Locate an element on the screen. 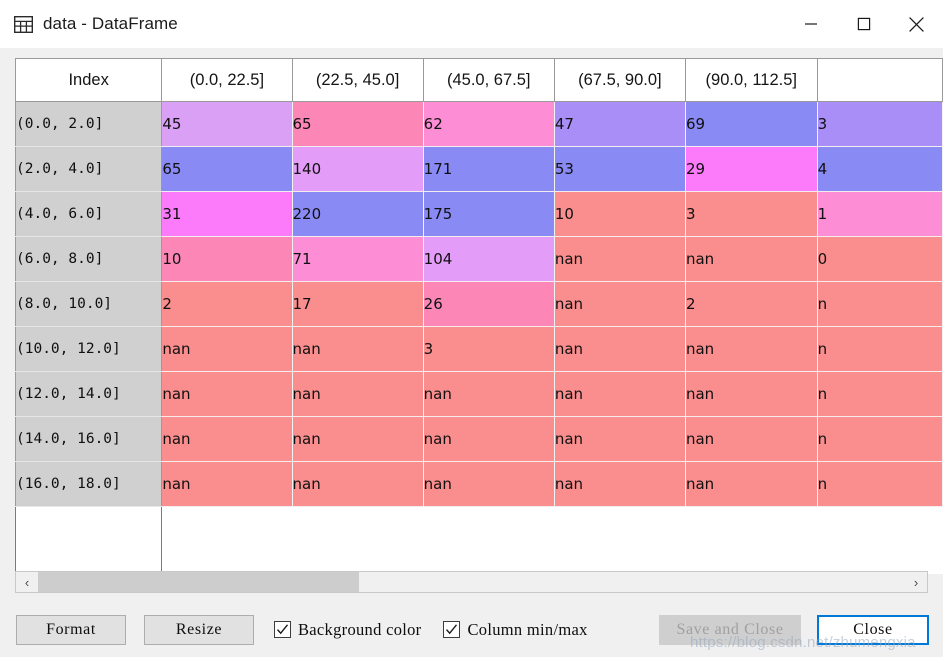 Image resolution: width=943 pixels, height=657 pixels. resize-button: Resize is located at coordinates (199, 629).